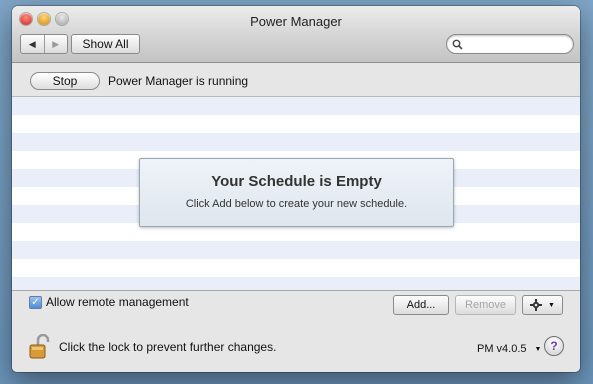 This screenshot has height=384, width=593. Describe the element at coordinates (536, 305) in the screenshot. I see `gear-icon` at that location.